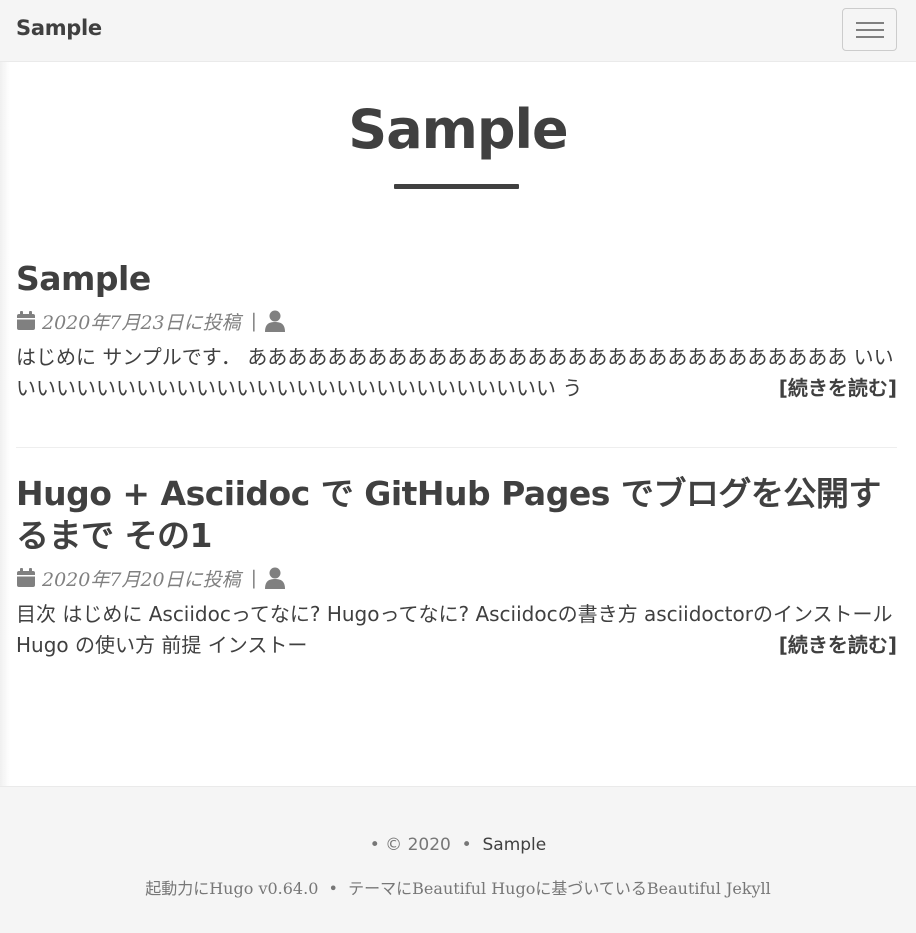 The height and width of the screenshot is (933, 916). I want to click on post-divider, so click(456, 447).